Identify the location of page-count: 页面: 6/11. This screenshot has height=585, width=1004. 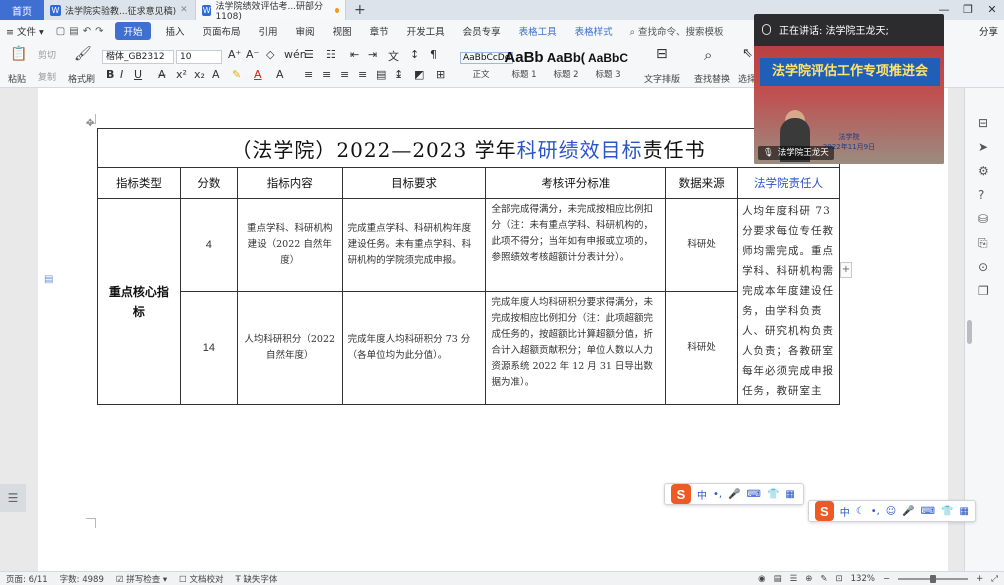
(27, 579).